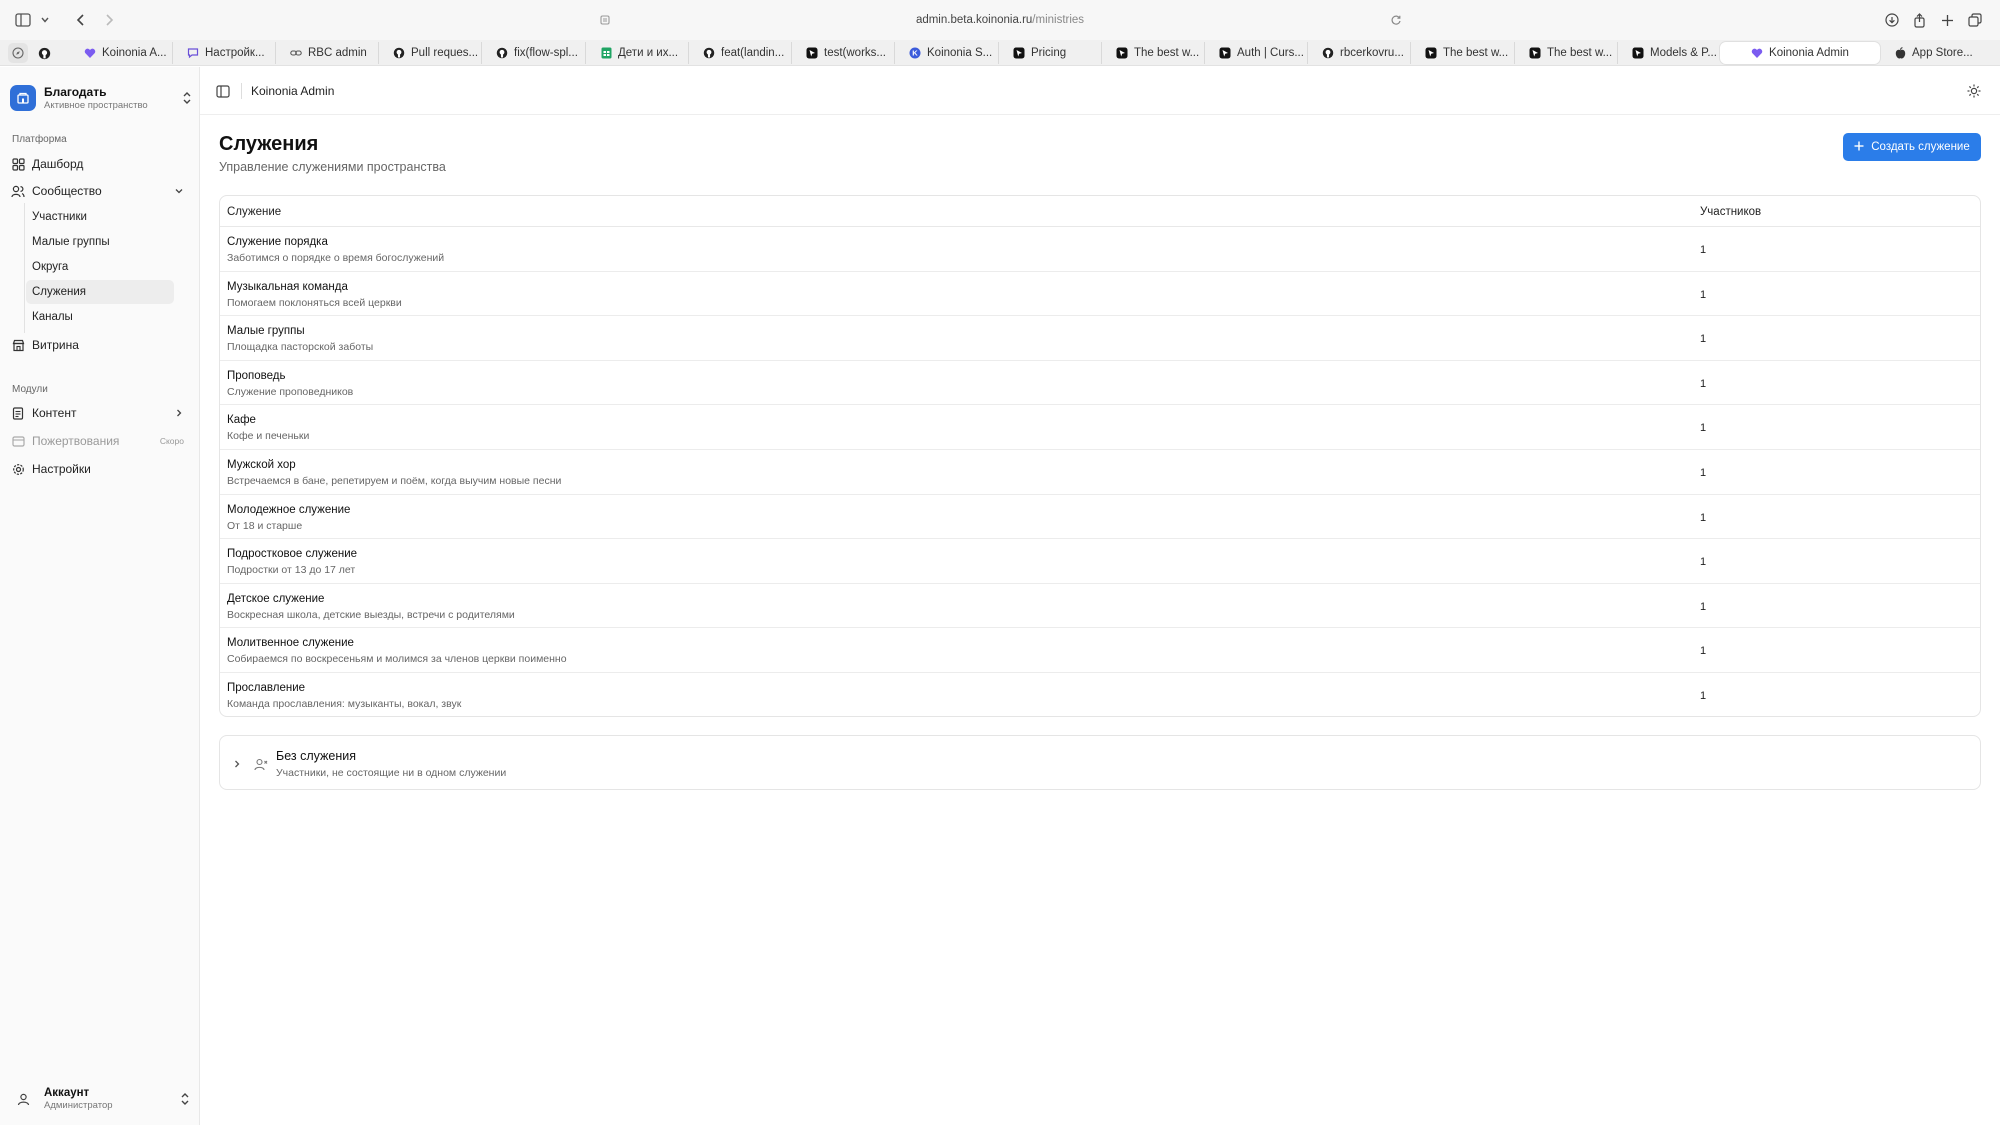 This screenshot has width=2000, height=1125. I want to click on back-icon, so click(81, 20).